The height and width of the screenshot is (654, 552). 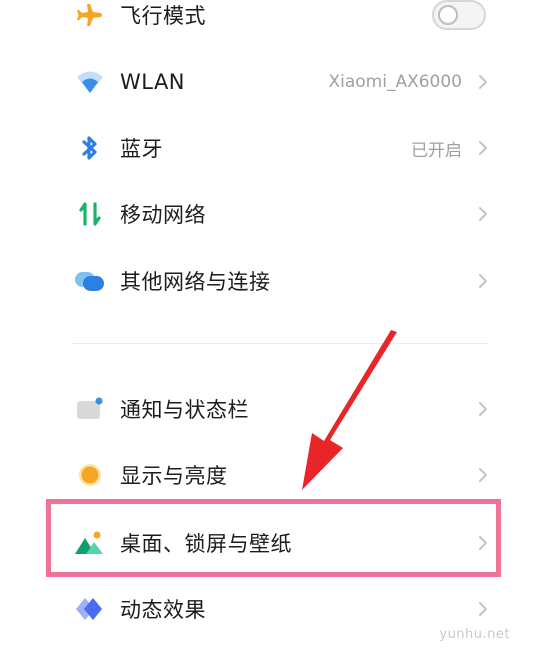 What do you see at coordinates (273, 538) in the screenshot?
I see `highlight-box` at bounding box center [273, 538].